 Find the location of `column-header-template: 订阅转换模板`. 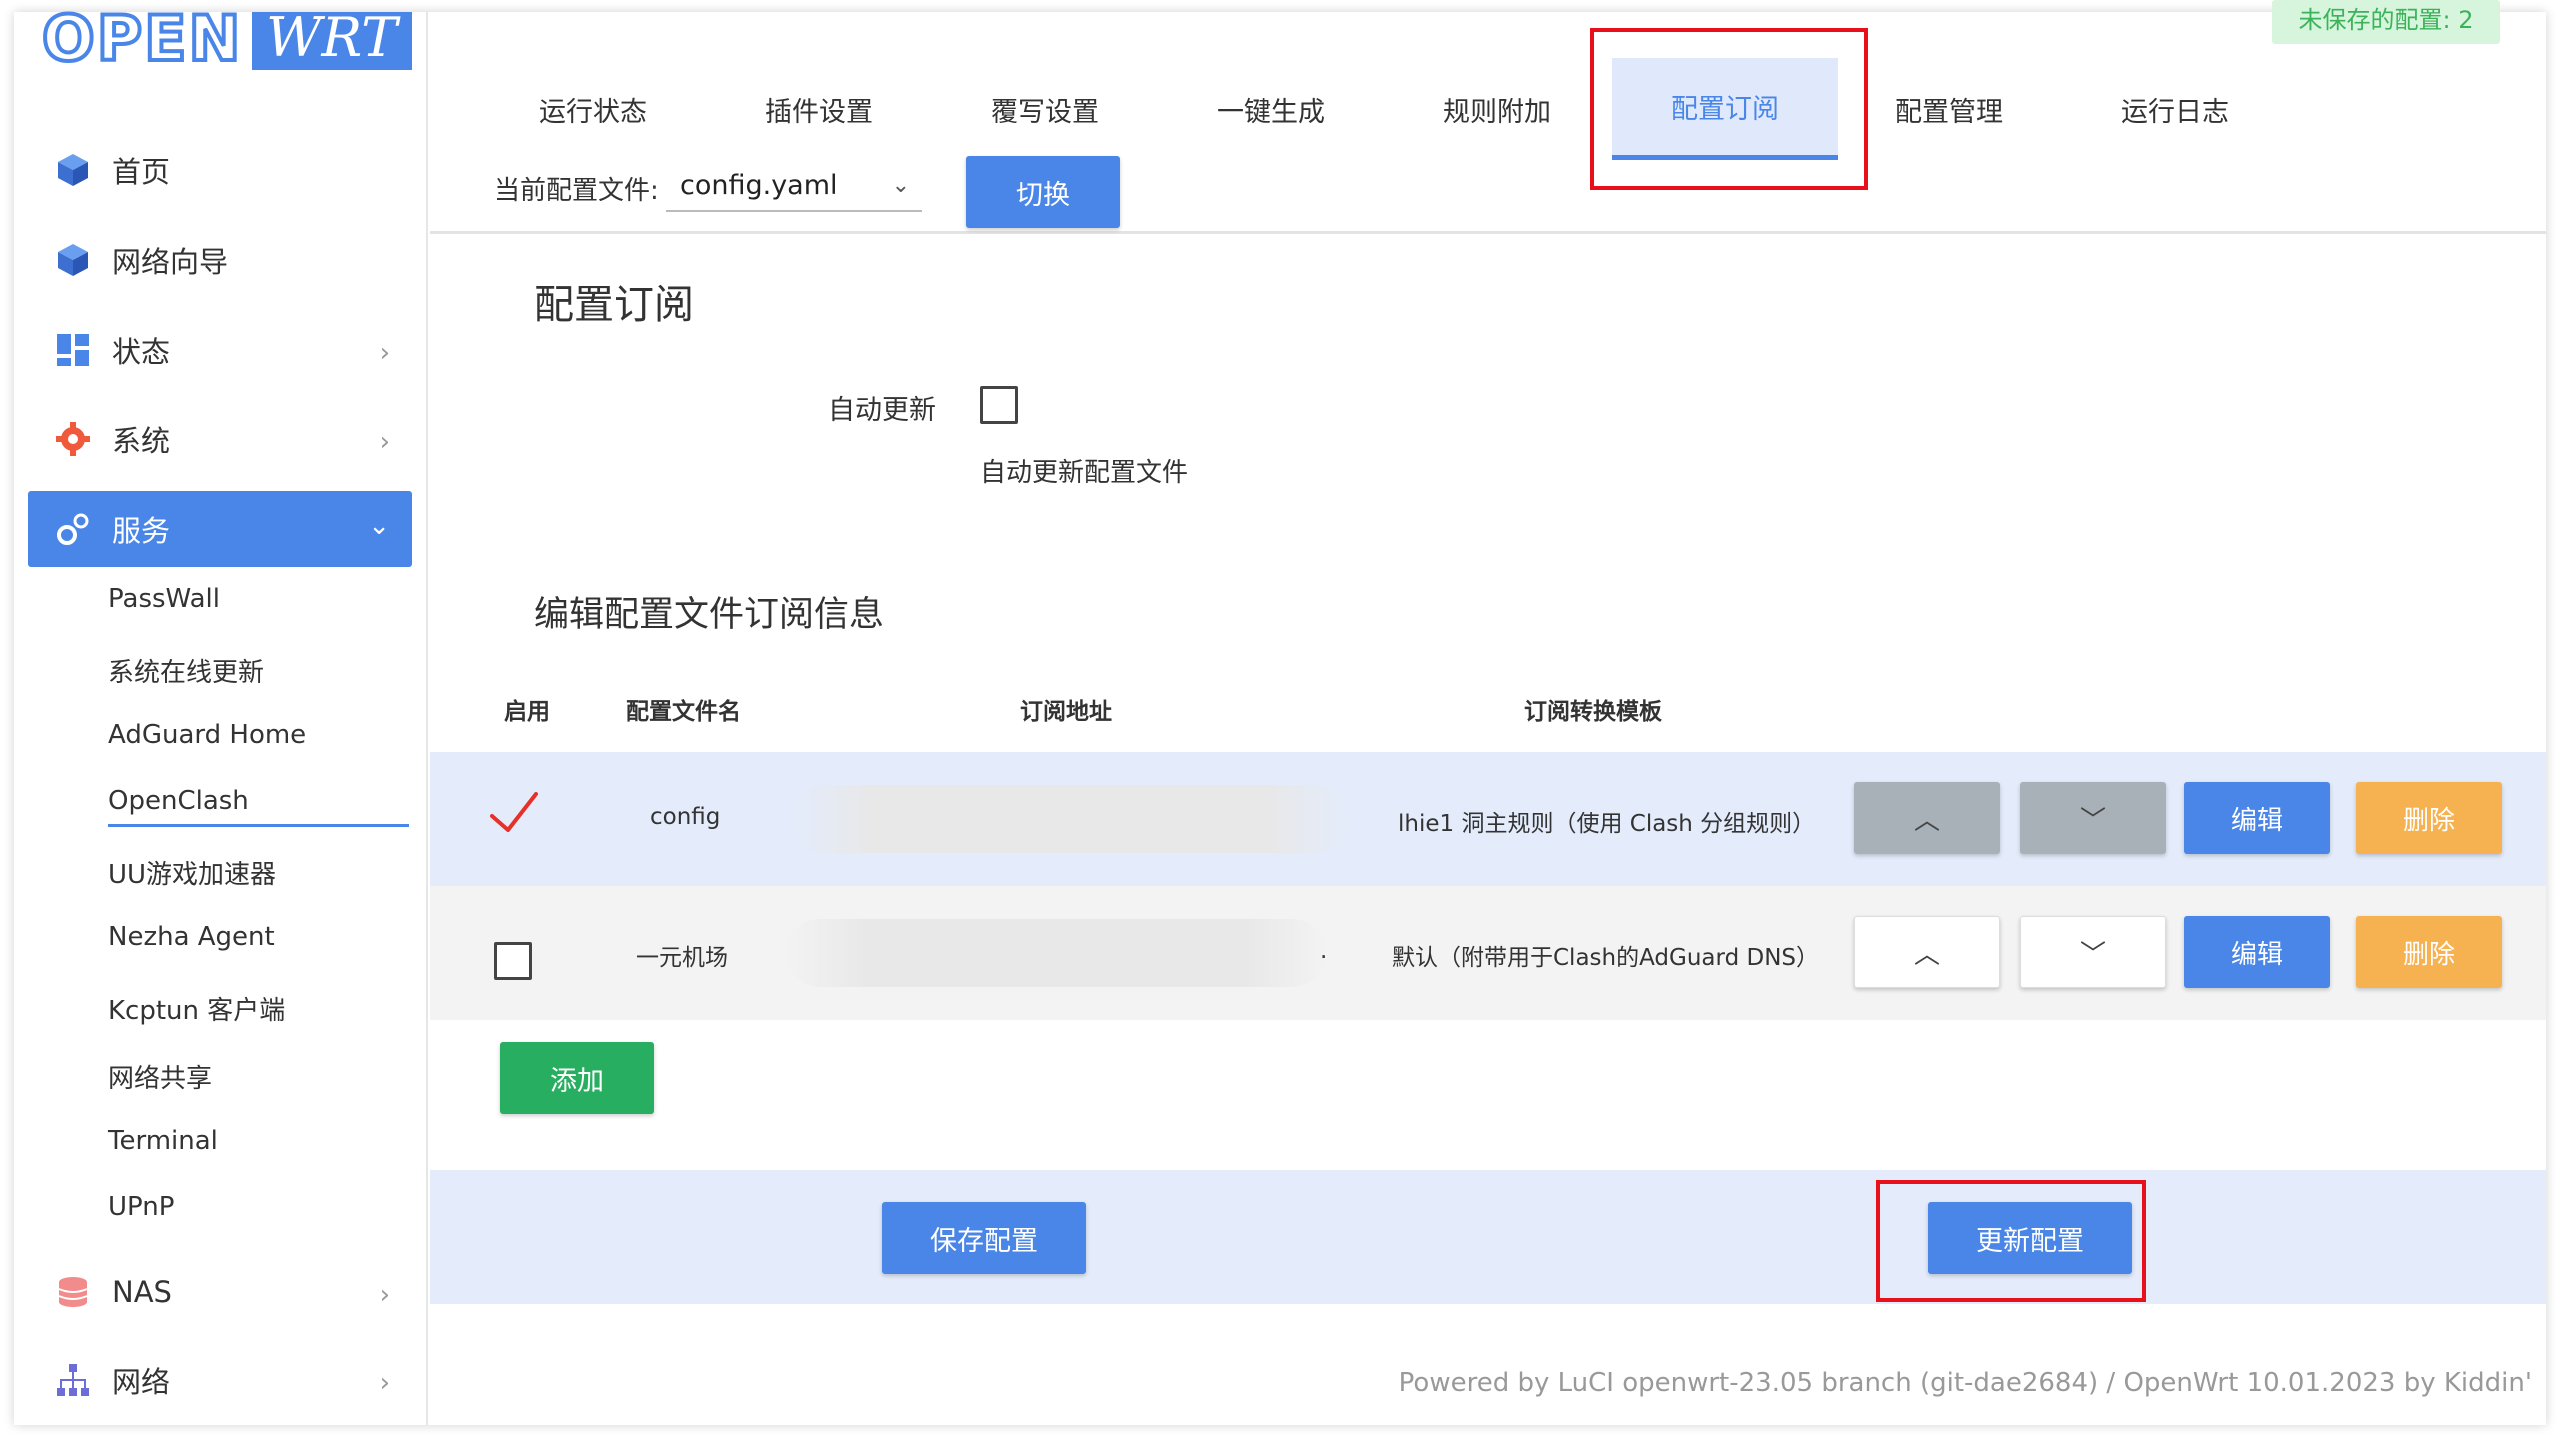

column-header-template: 订阅转换模板 is located at coordinates (1593, 712).